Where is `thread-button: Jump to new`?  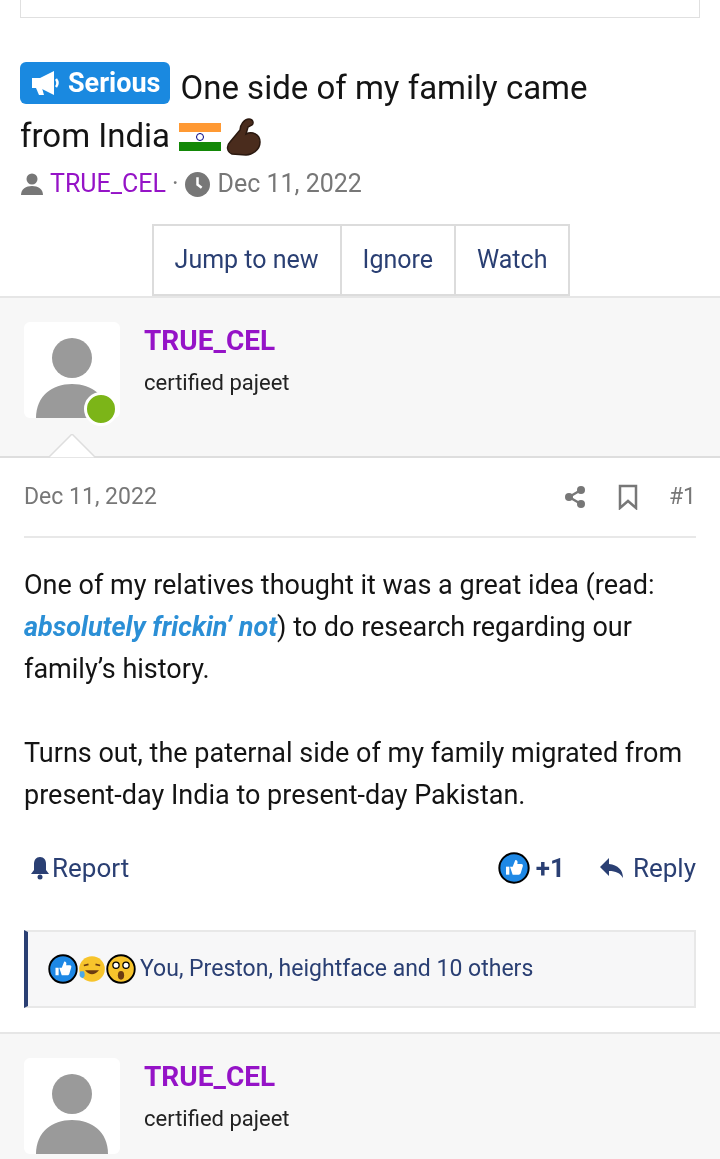 thread-button: Jump to new is located at coordinates (246, 260).